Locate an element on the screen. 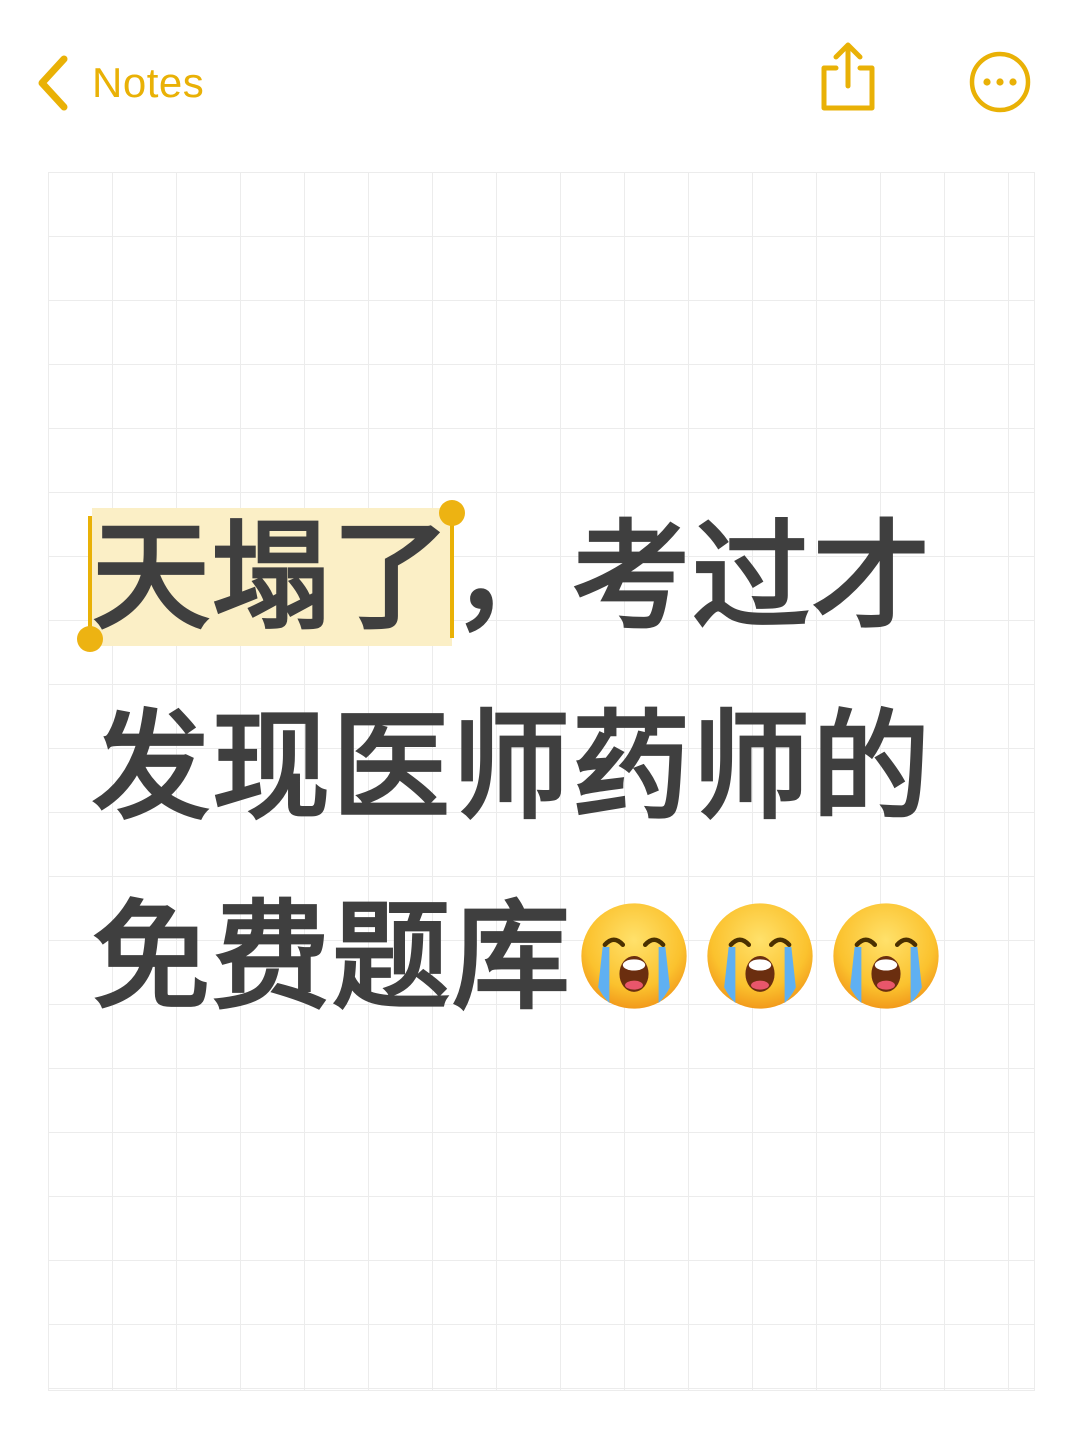 This screenshot has width=1080, height=1440. note-line-2: 发现医师药师的 is located at coordinates (512, 767).